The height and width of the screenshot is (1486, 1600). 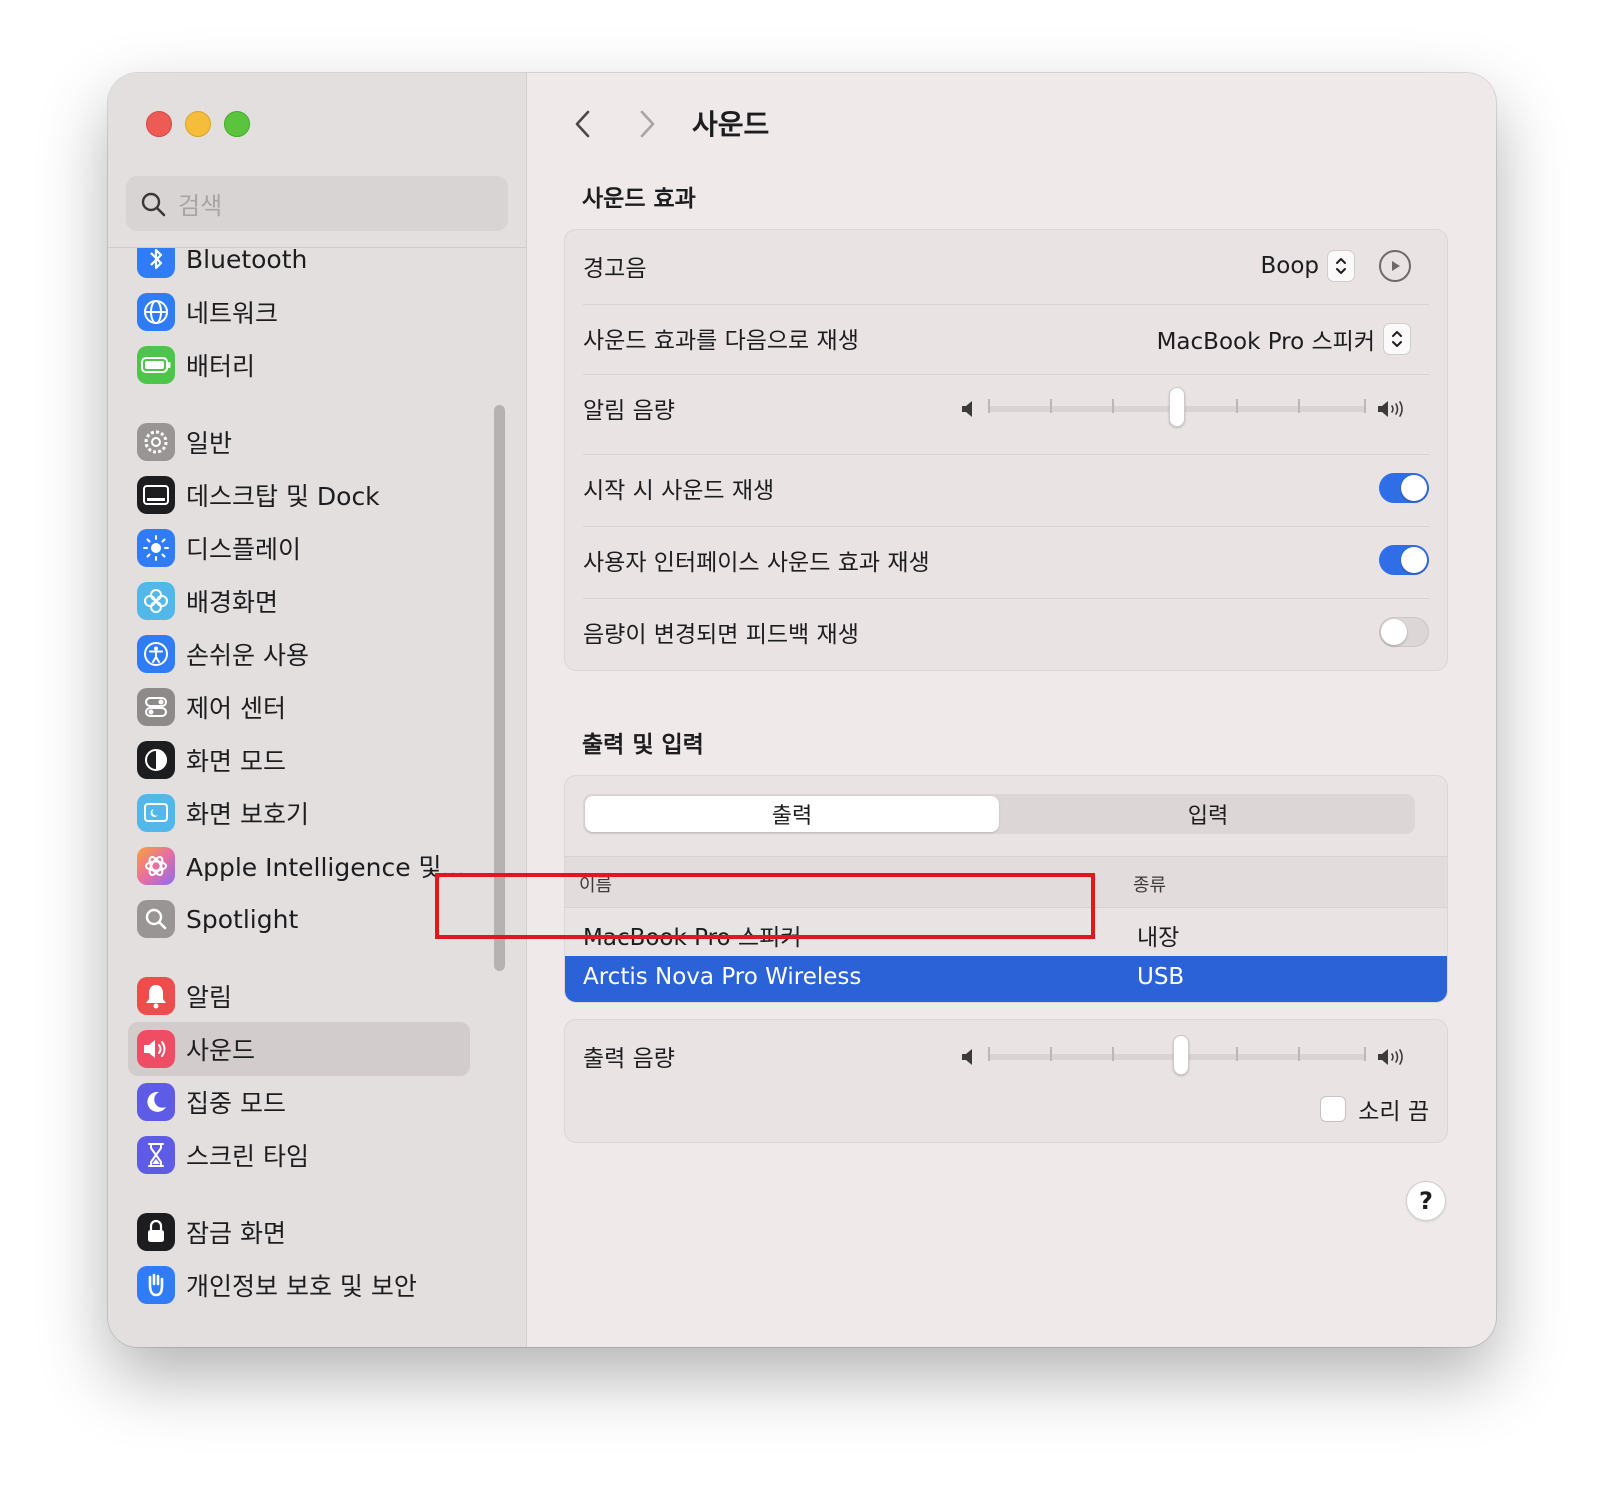 I want to click on accessibility-icon, so click(x=156, y=654).